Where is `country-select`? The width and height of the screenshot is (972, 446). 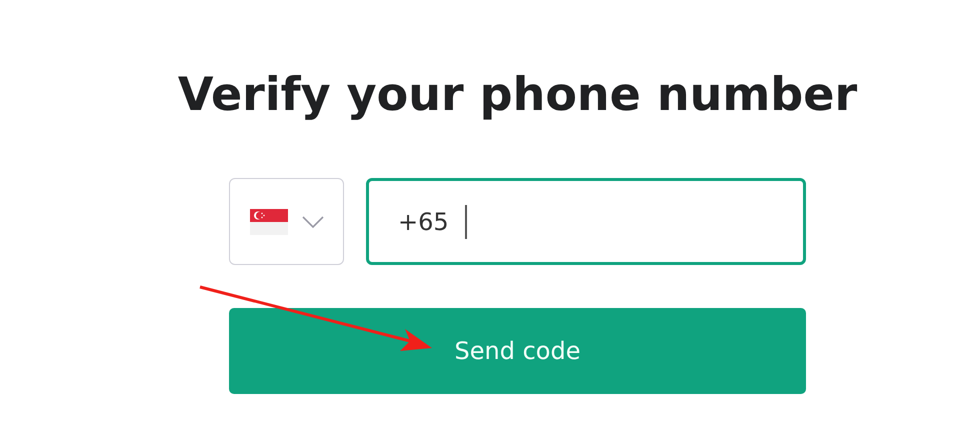 country-select is located at coordinates (286, 221).